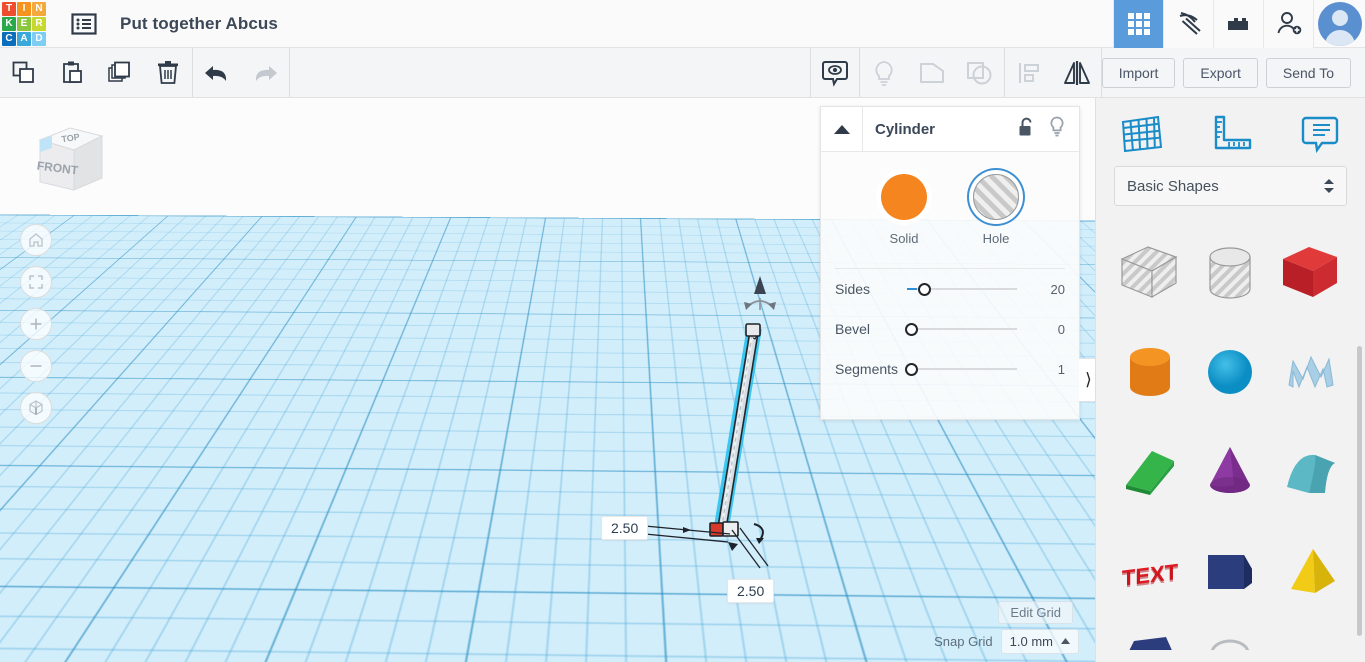 This screenshot has height=662, width=1365. What do you see at coordinates (120, 72) in the screenshot?
I see `duplicate-icon` at bounding box center [120, 72].